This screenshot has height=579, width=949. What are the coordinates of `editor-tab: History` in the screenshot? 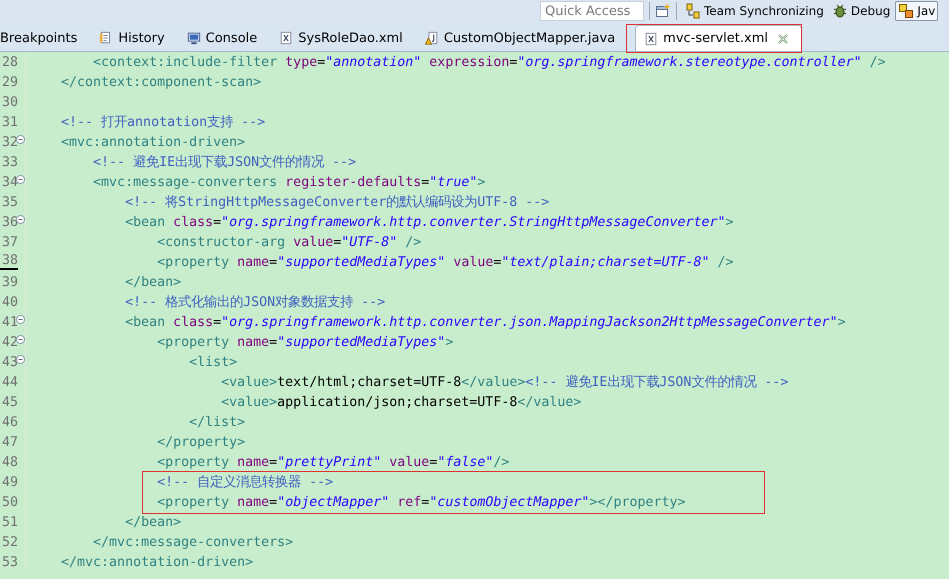 It's located at (135, 38).